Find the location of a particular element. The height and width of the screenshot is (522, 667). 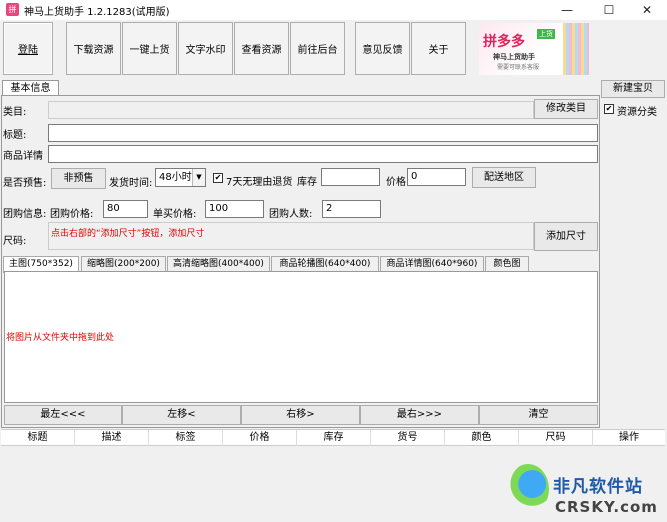

size-hint: 点击右部的“添加尺寸”按钮，添加尺寸 is located at coordinates (128, 234).